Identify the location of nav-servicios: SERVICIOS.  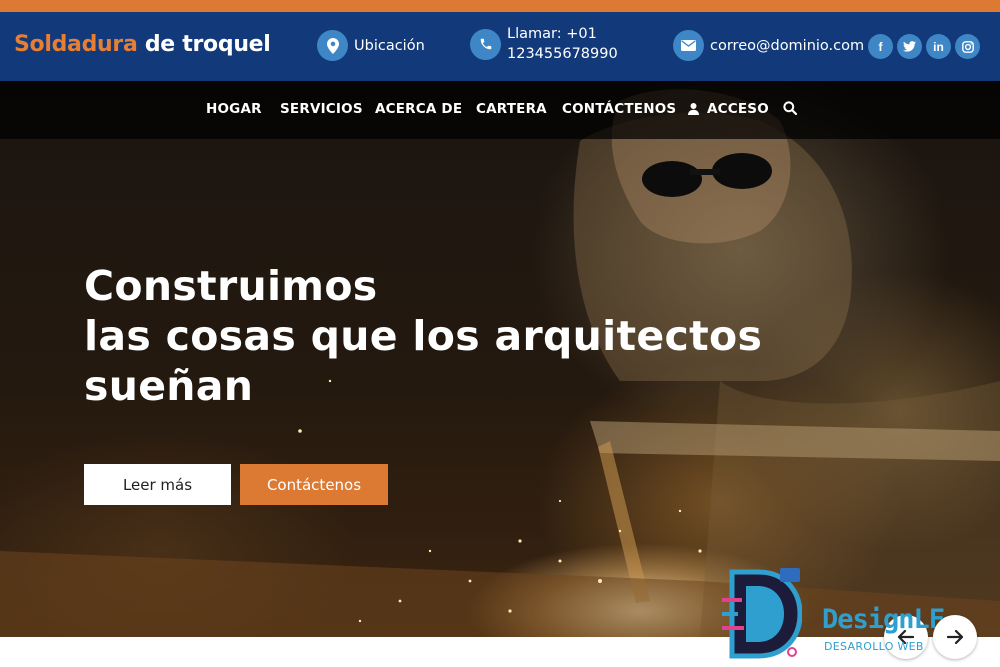
(321, 109).